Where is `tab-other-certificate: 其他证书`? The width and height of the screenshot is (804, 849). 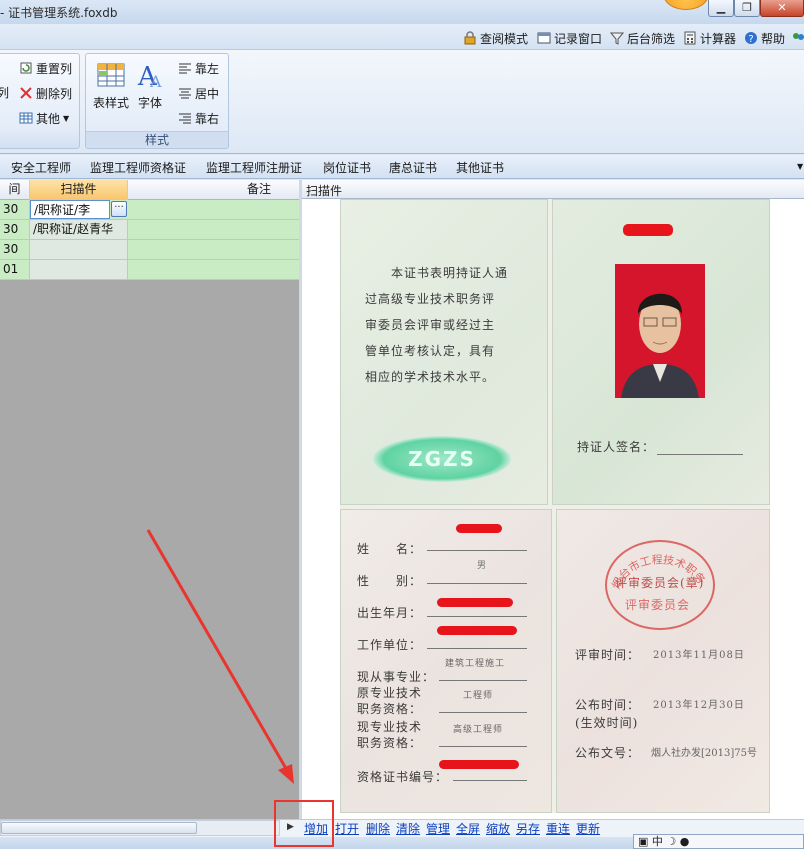
tab-other-certificate: 其他证书 is located at coordinates (480, 167).